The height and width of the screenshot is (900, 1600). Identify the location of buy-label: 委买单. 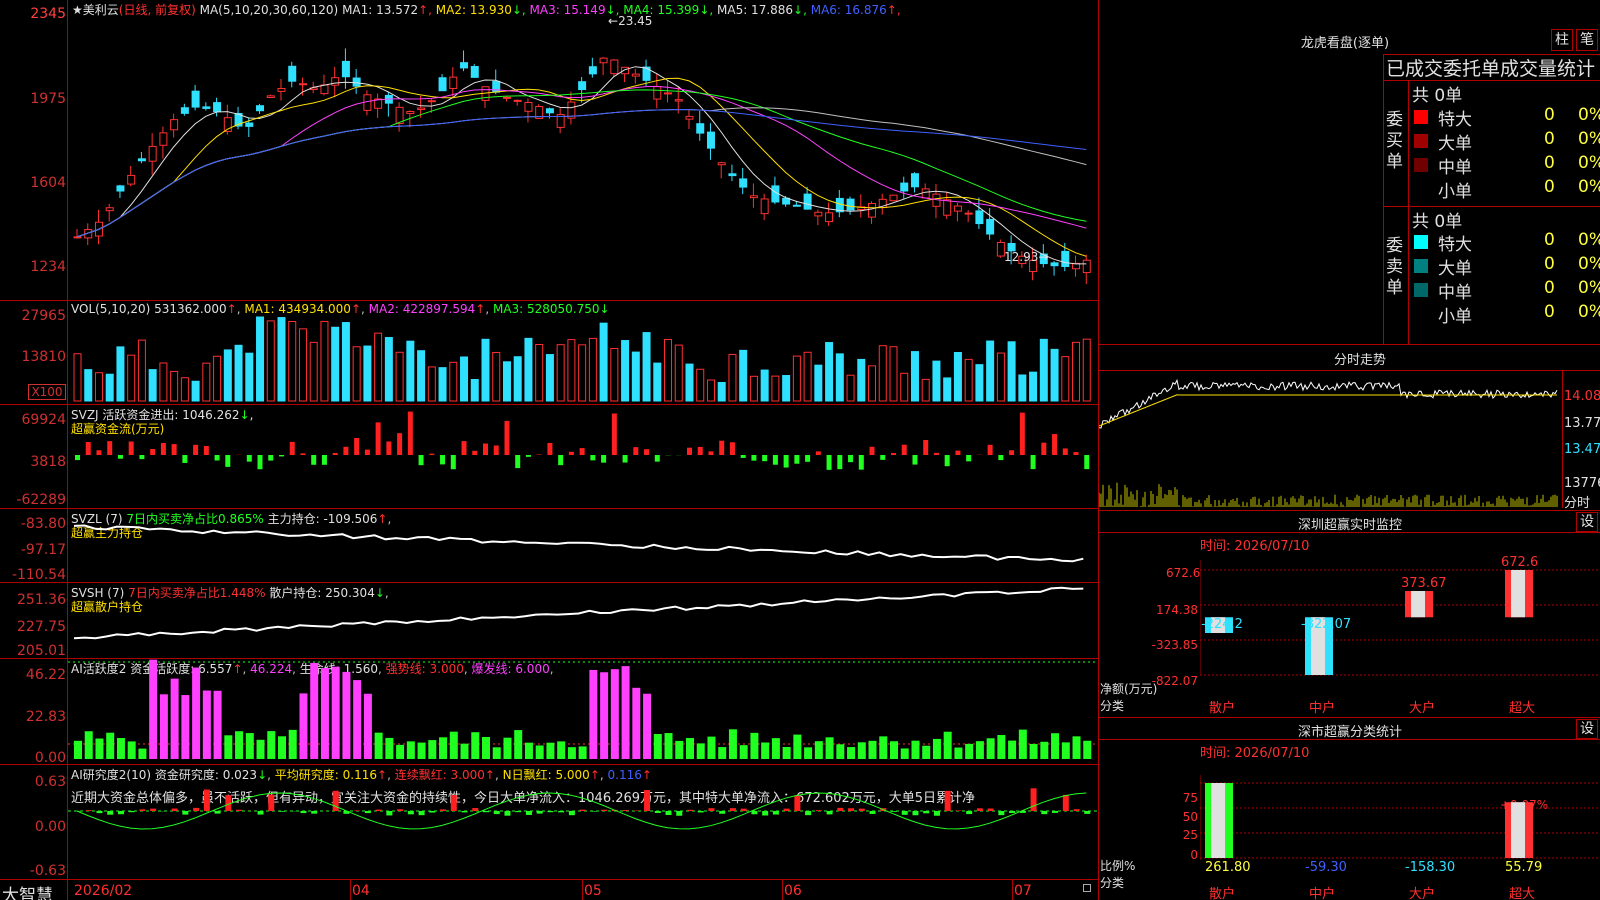
(1394, 141).